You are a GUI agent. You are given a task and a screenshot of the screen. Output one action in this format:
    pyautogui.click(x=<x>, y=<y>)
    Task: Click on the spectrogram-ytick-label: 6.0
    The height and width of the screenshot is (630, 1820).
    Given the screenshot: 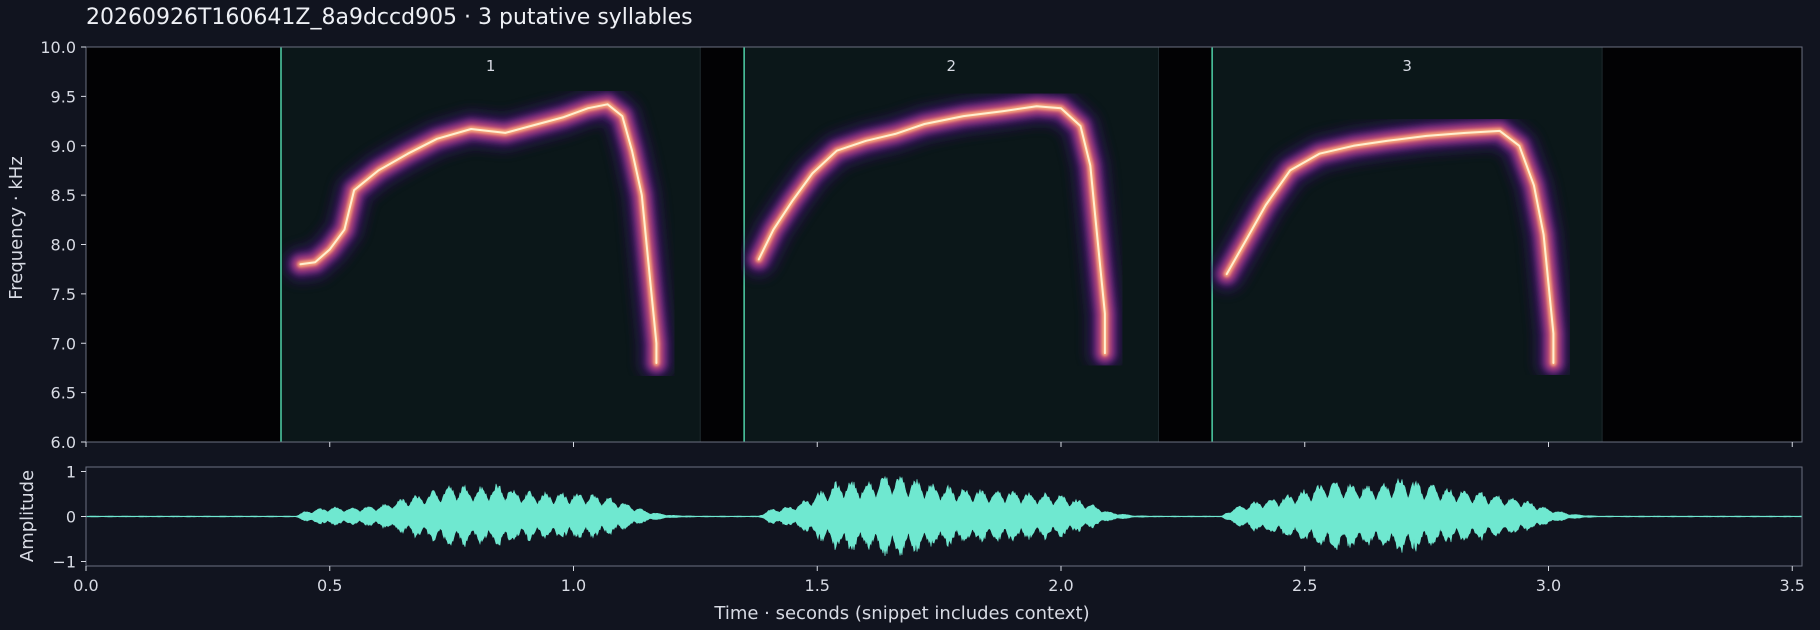 What is the action you would take?
    pyautogui.click(x=63, y=442)
    